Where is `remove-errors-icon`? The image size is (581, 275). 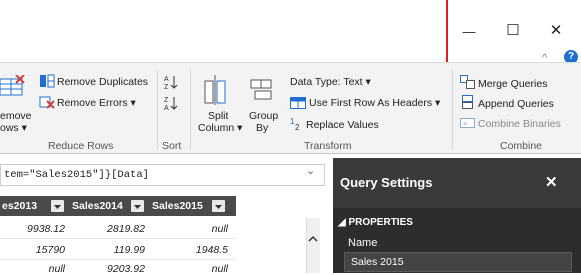
remove-errors-icon is located at coordinates (47, 102).